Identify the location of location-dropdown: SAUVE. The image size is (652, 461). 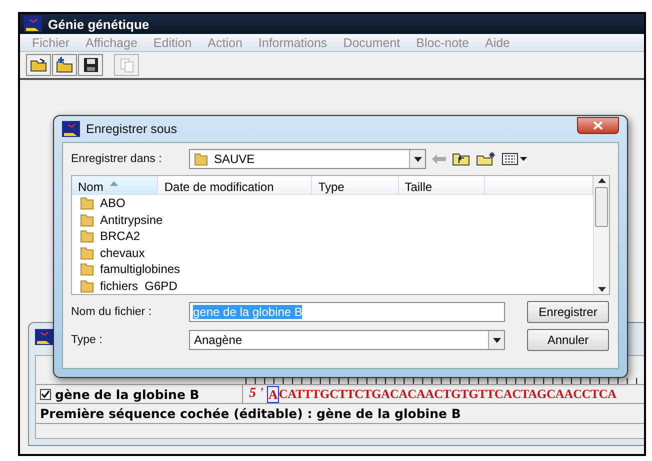
(307, 159).